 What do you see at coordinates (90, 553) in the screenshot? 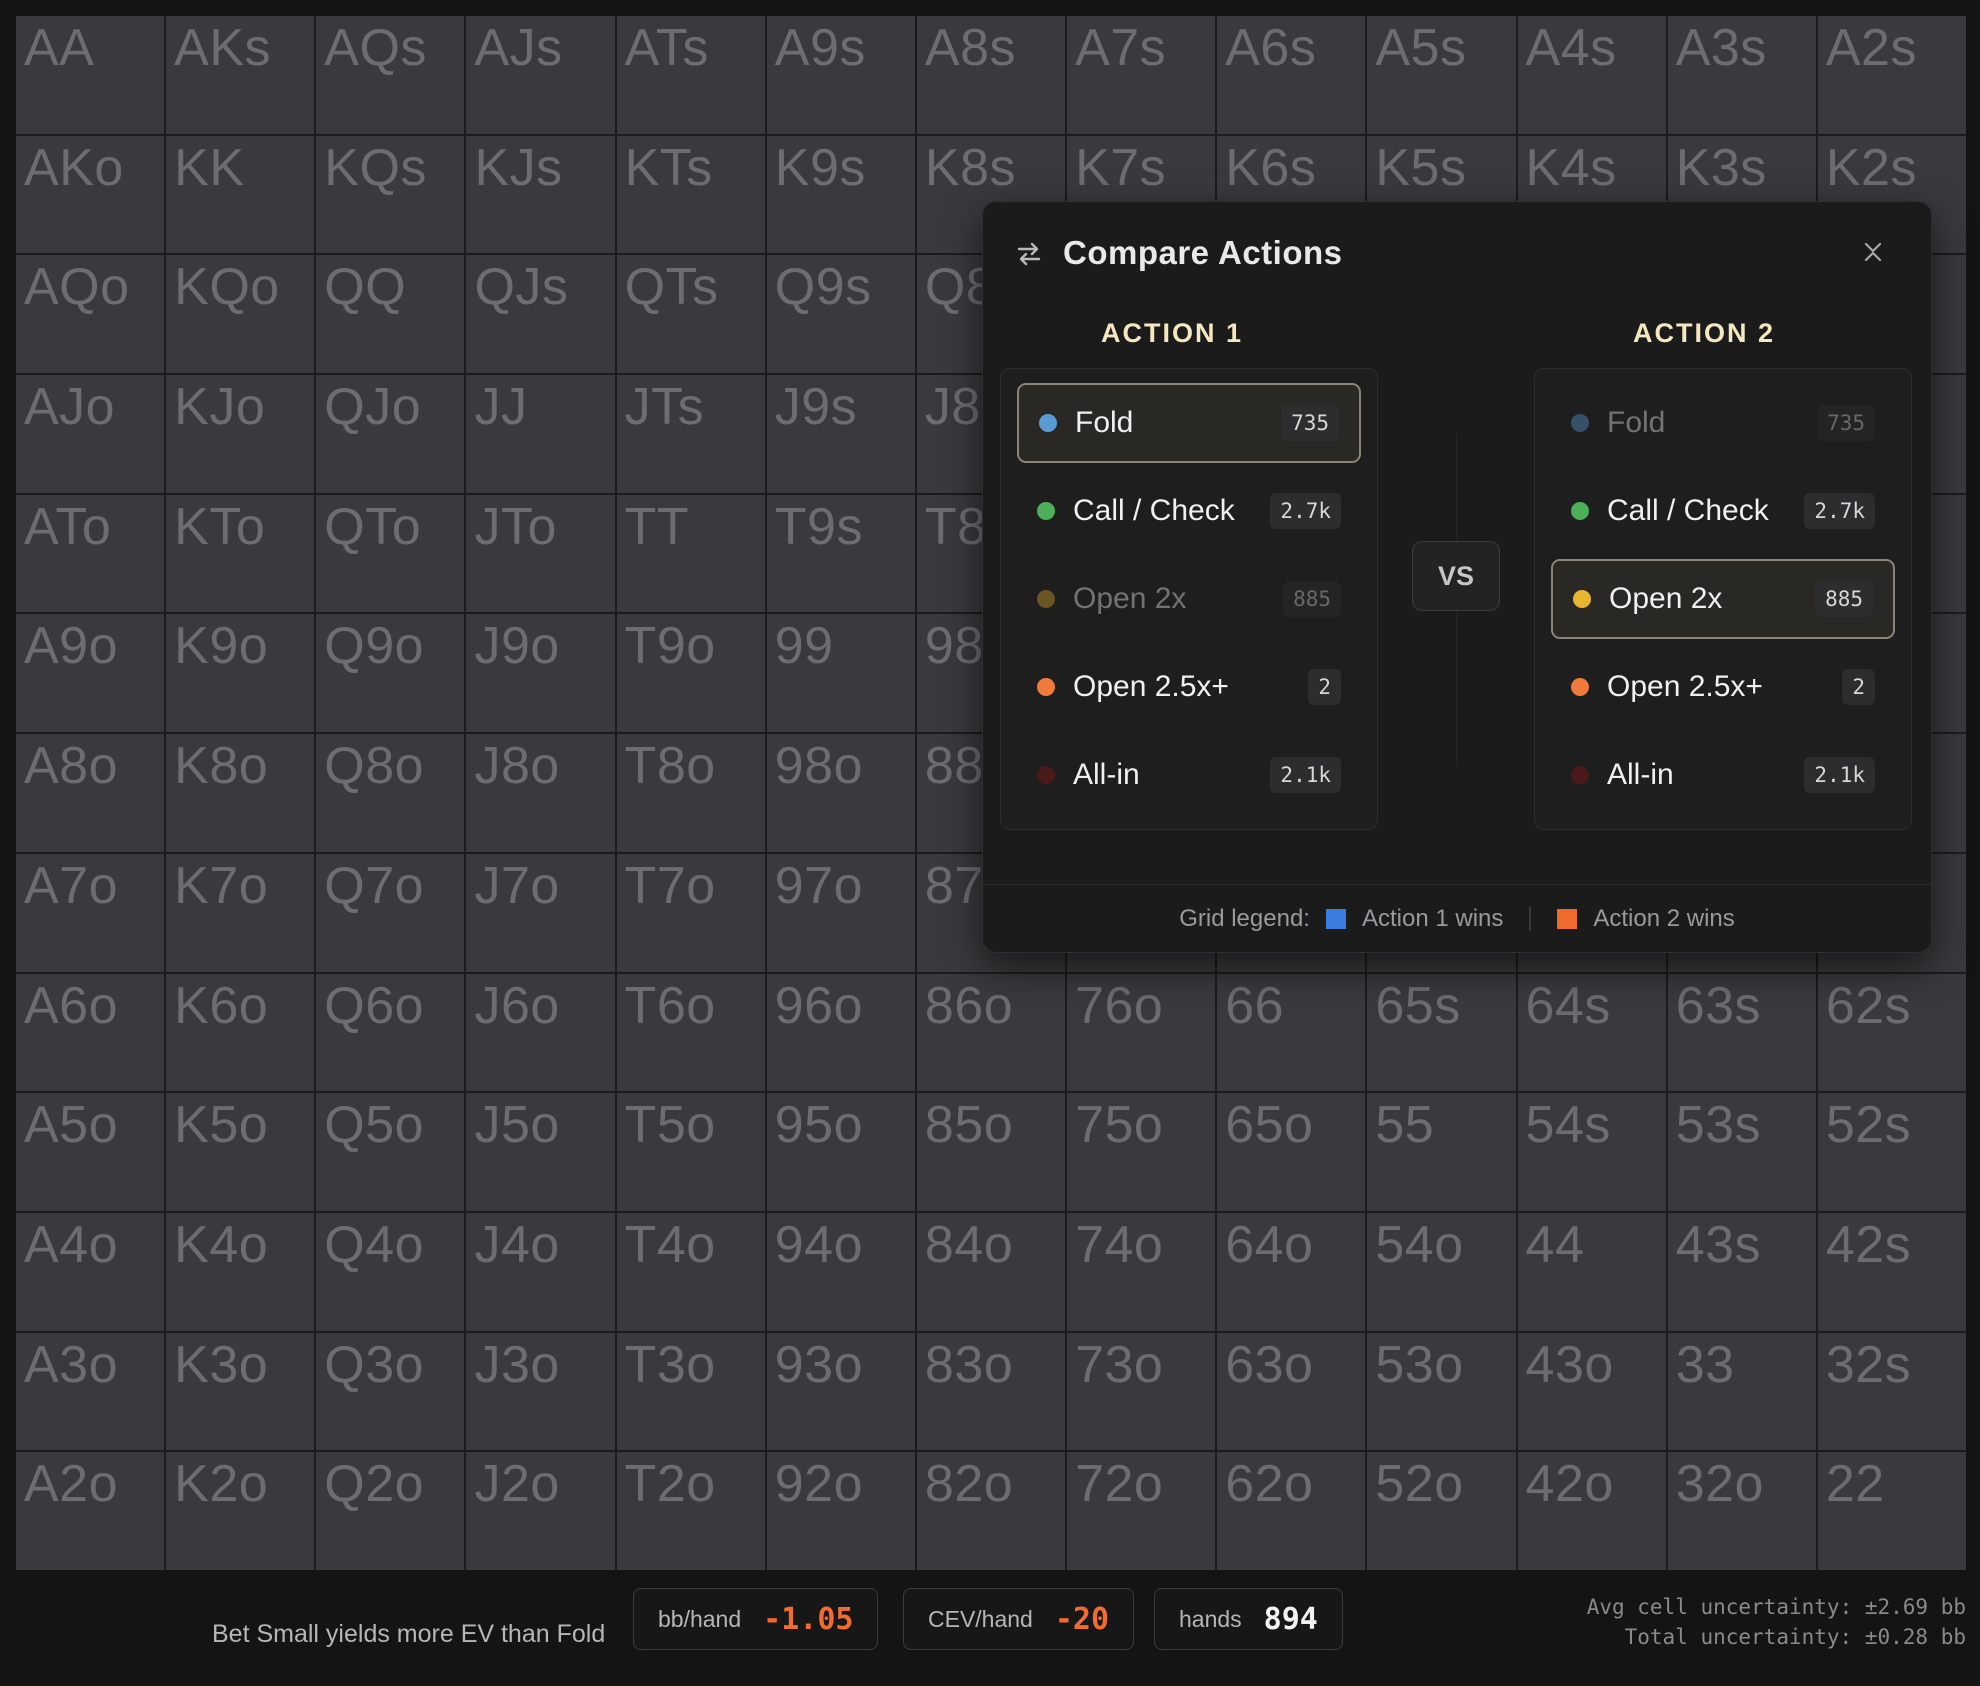
I see `hand-cell: ATo` at bounding box center [90, 553].